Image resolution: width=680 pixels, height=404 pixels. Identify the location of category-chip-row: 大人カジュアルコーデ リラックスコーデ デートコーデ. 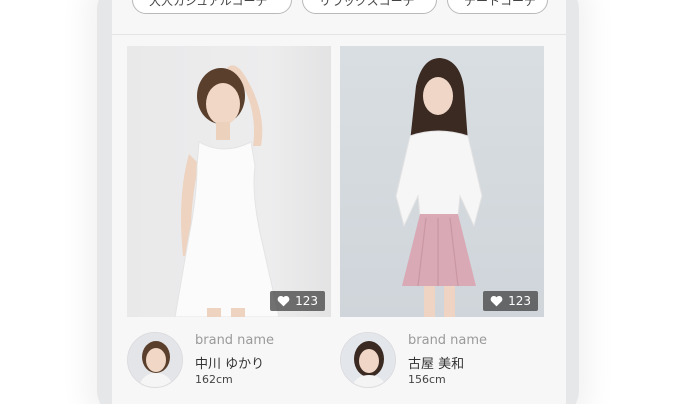
(340, 7).